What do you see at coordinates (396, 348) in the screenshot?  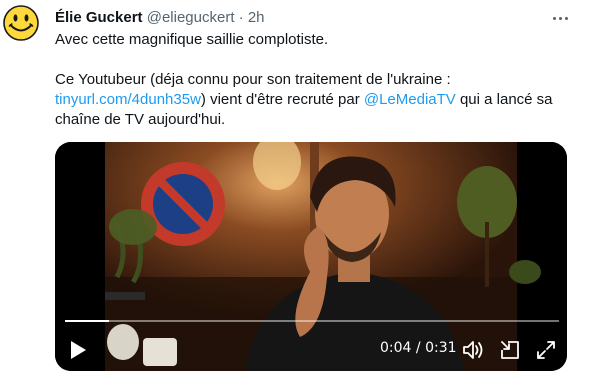 I see `current-time: 0:04` at bounding box center [396, 348].